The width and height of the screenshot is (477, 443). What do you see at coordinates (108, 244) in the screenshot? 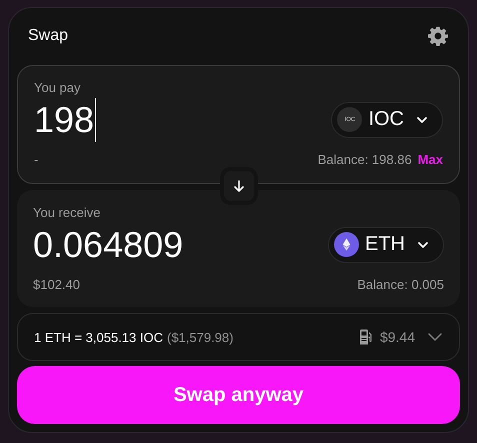
I see `amount-field: 0.064809` at bounding box center [108, 244].